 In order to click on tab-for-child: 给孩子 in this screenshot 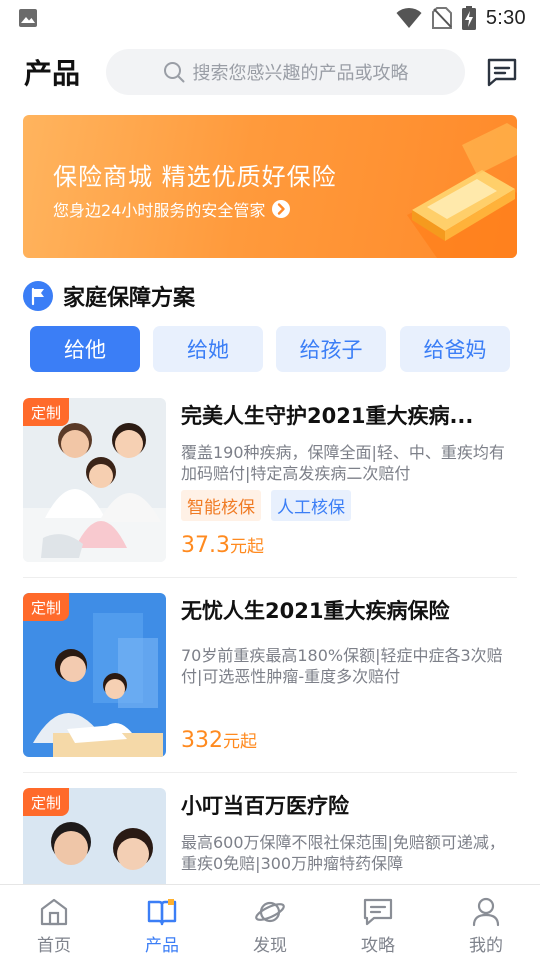, I will do `click(331, 349)`.